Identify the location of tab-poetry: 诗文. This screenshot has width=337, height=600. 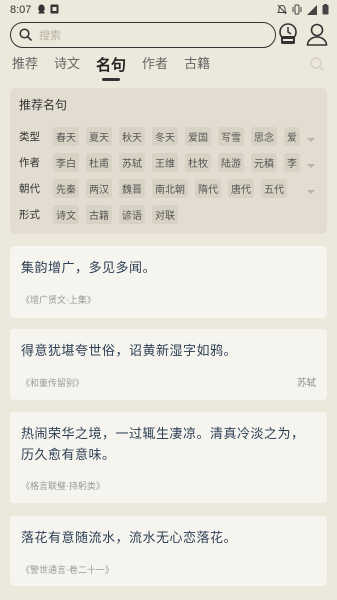
(67, 65).